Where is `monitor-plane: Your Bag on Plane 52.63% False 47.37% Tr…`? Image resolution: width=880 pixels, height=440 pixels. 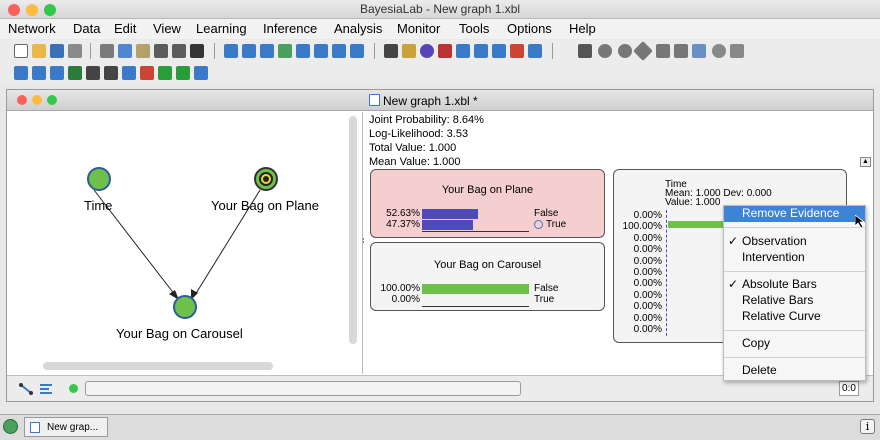
monitor-plane: Your Bag on Plane 52.63% False 47.37% Tr… is located at coordinates (487, 203).